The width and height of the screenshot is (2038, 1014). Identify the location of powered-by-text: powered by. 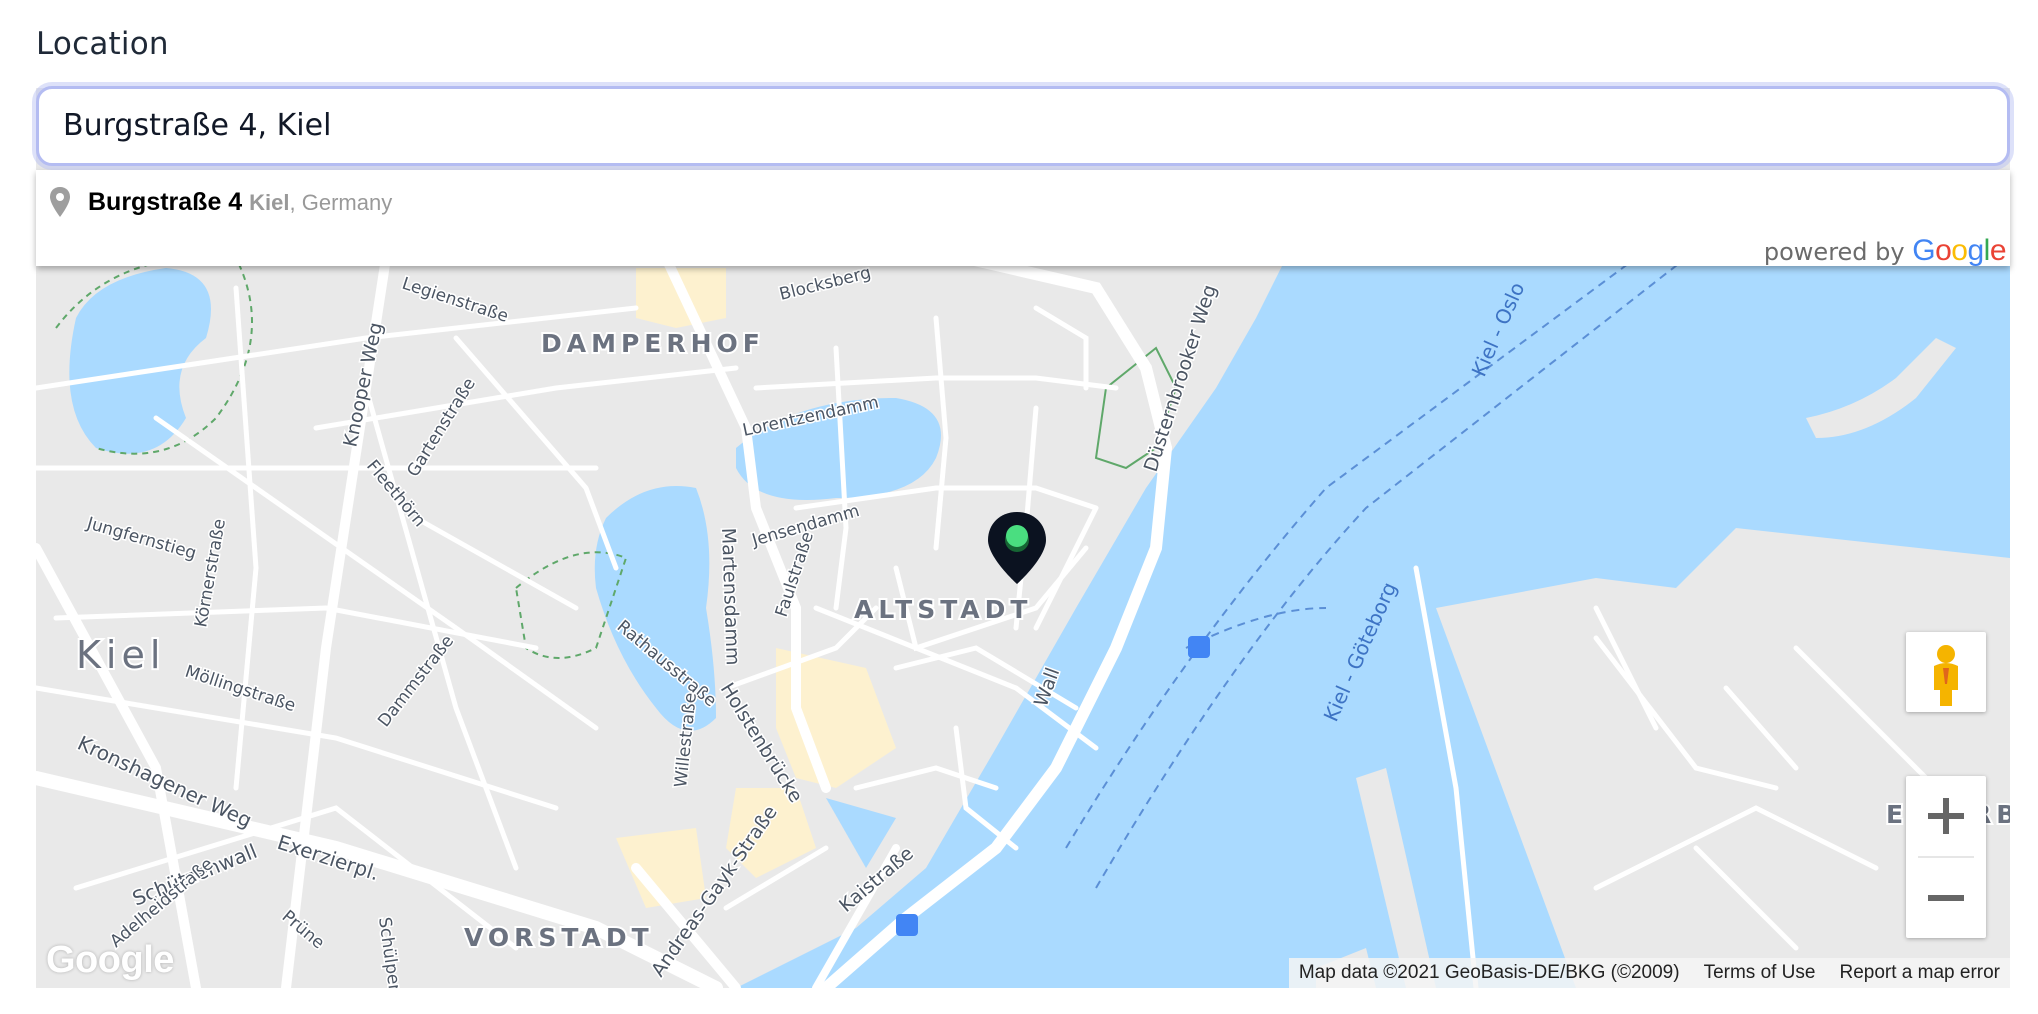
(1834, 252).